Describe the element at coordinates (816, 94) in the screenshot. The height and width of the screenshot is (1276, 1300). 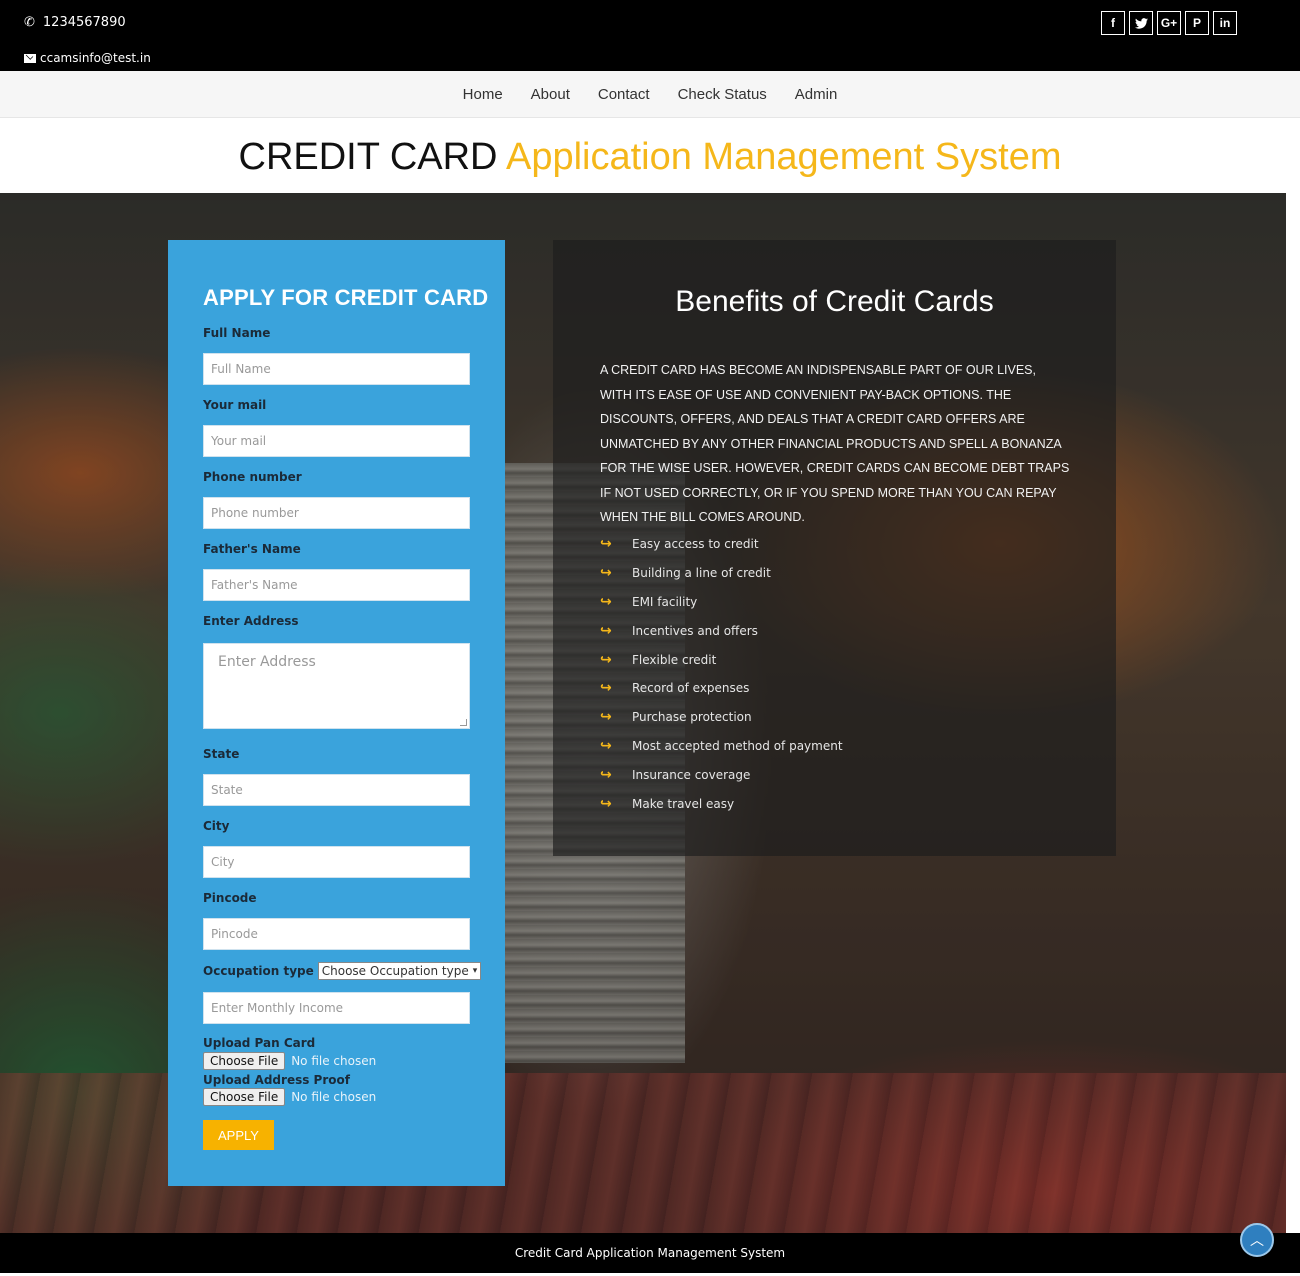
I see `nav-admin: Admin` at that location.